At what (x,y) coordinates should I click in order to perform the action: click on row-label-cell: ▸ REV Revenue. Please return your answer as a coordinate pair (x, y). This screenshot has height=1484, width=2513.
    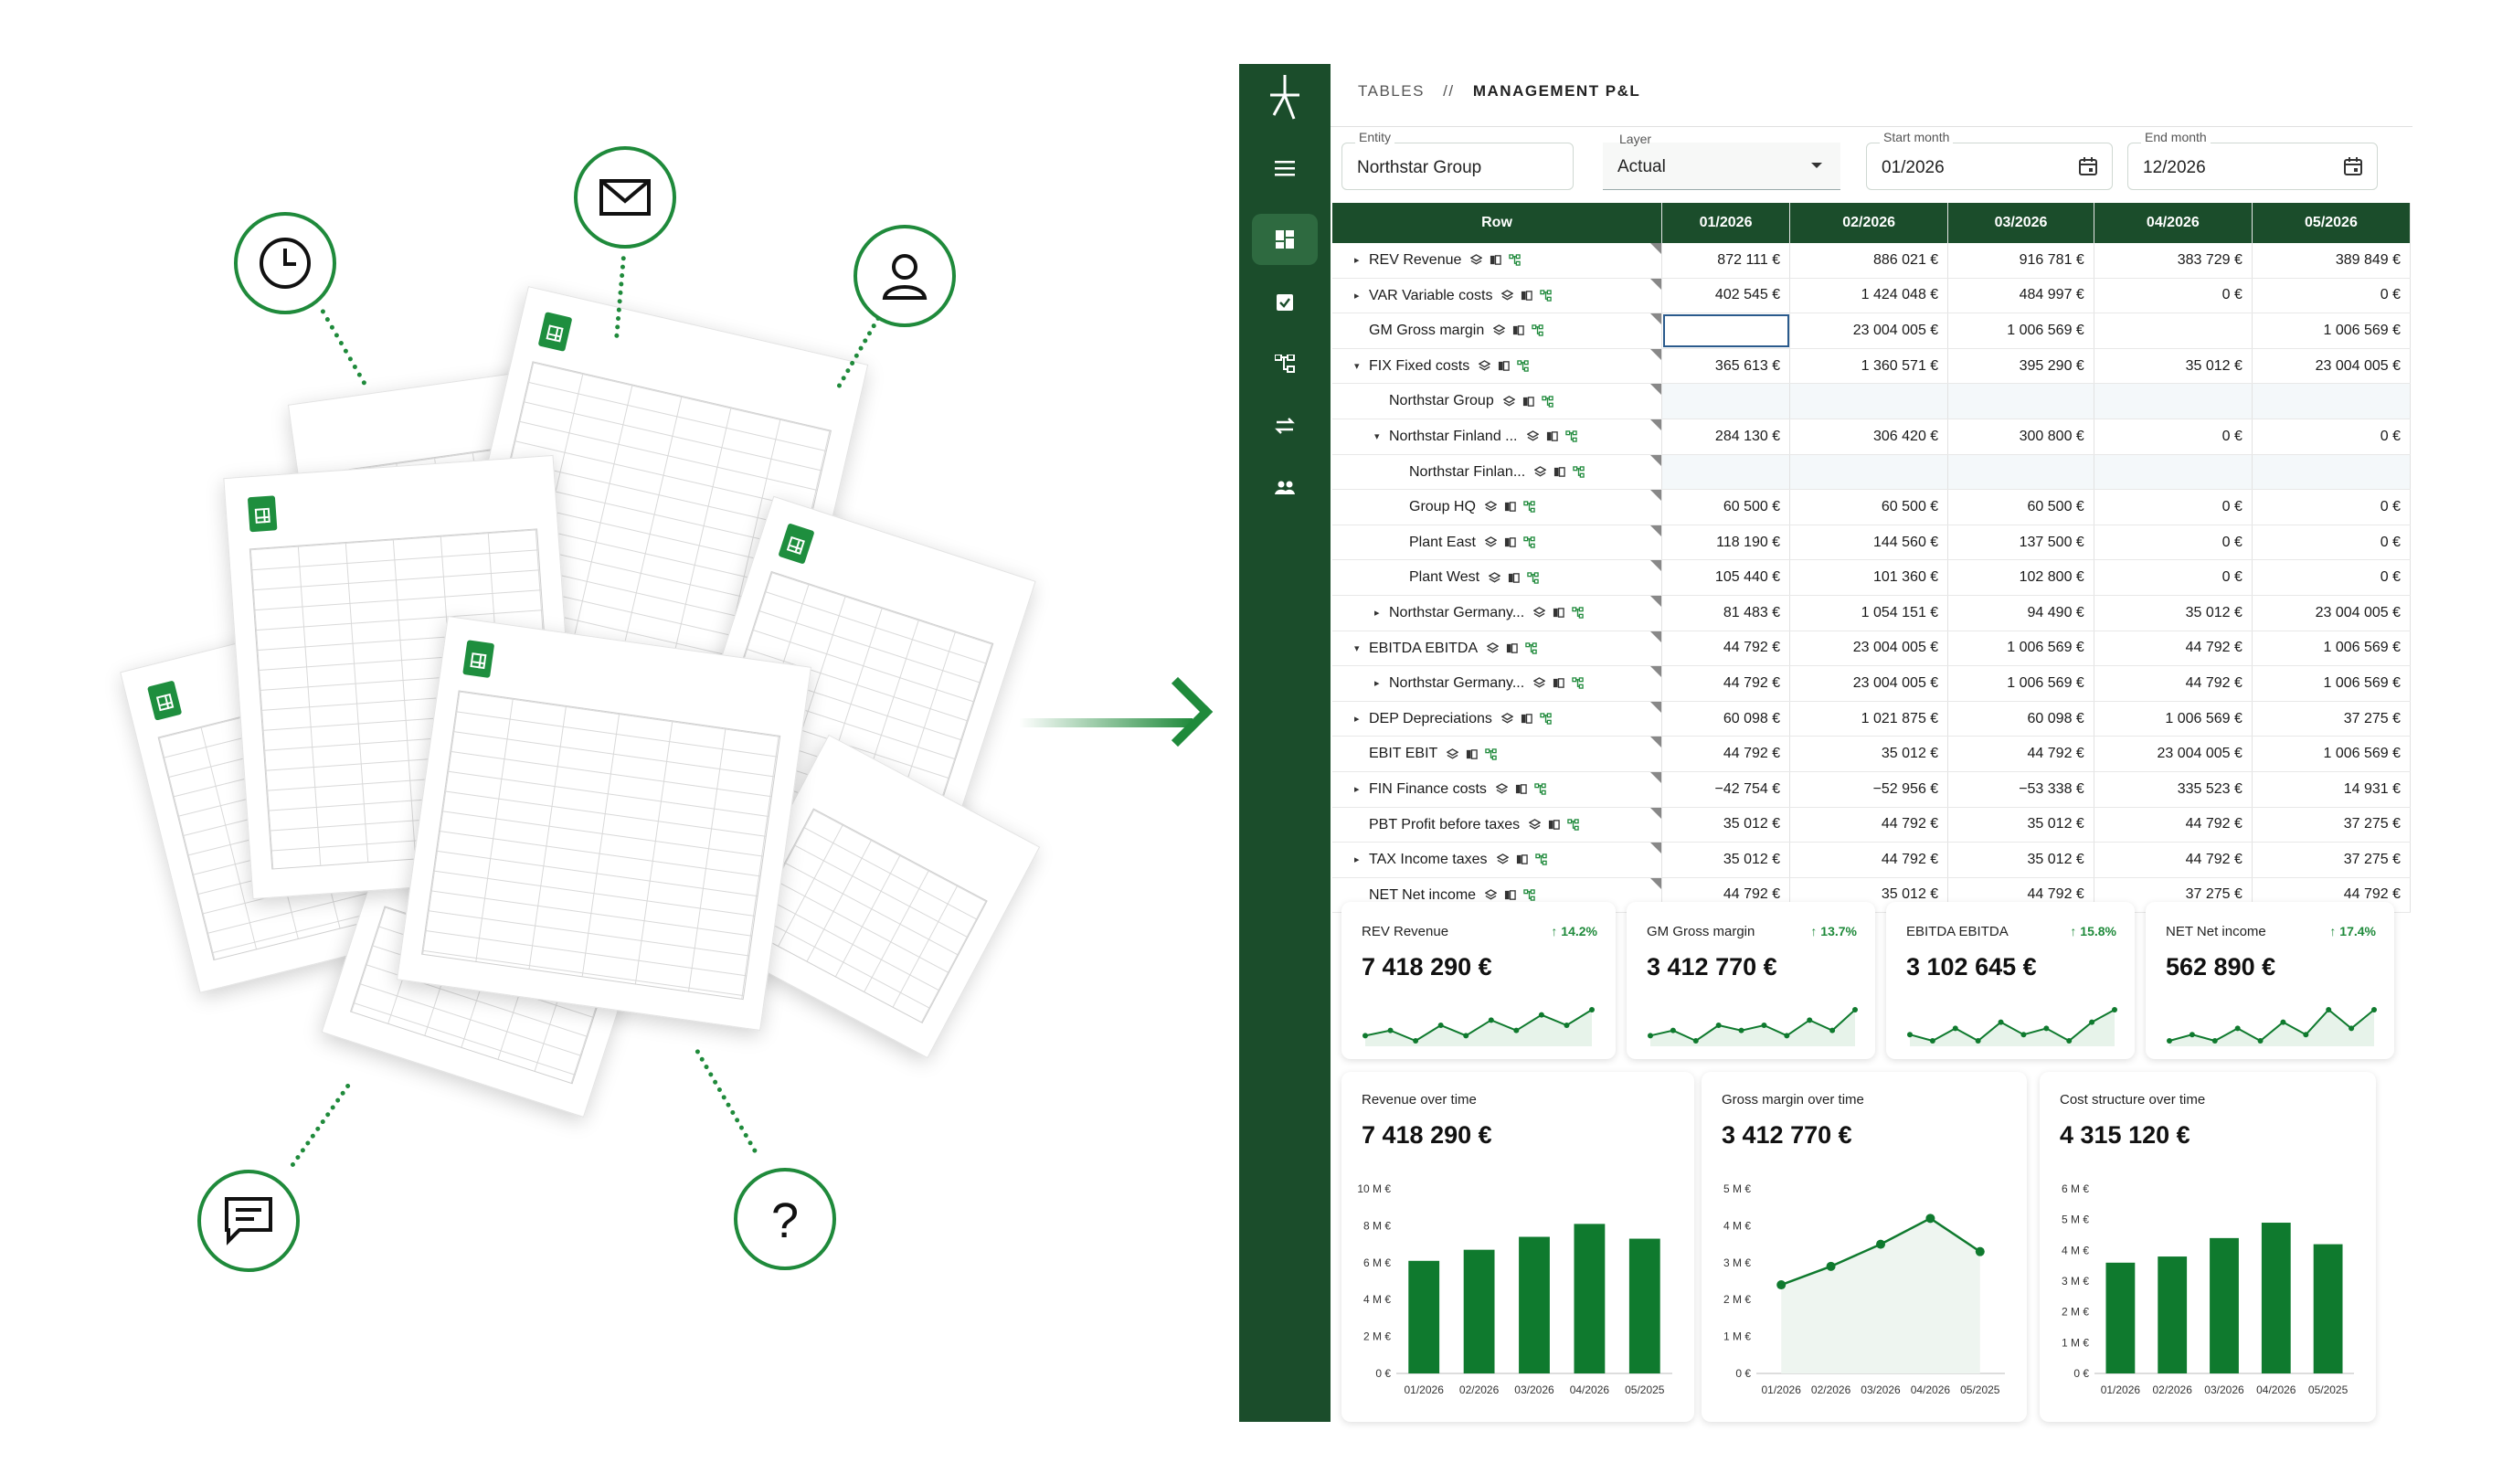
    Looking at the image, I should click on (1497, 261).